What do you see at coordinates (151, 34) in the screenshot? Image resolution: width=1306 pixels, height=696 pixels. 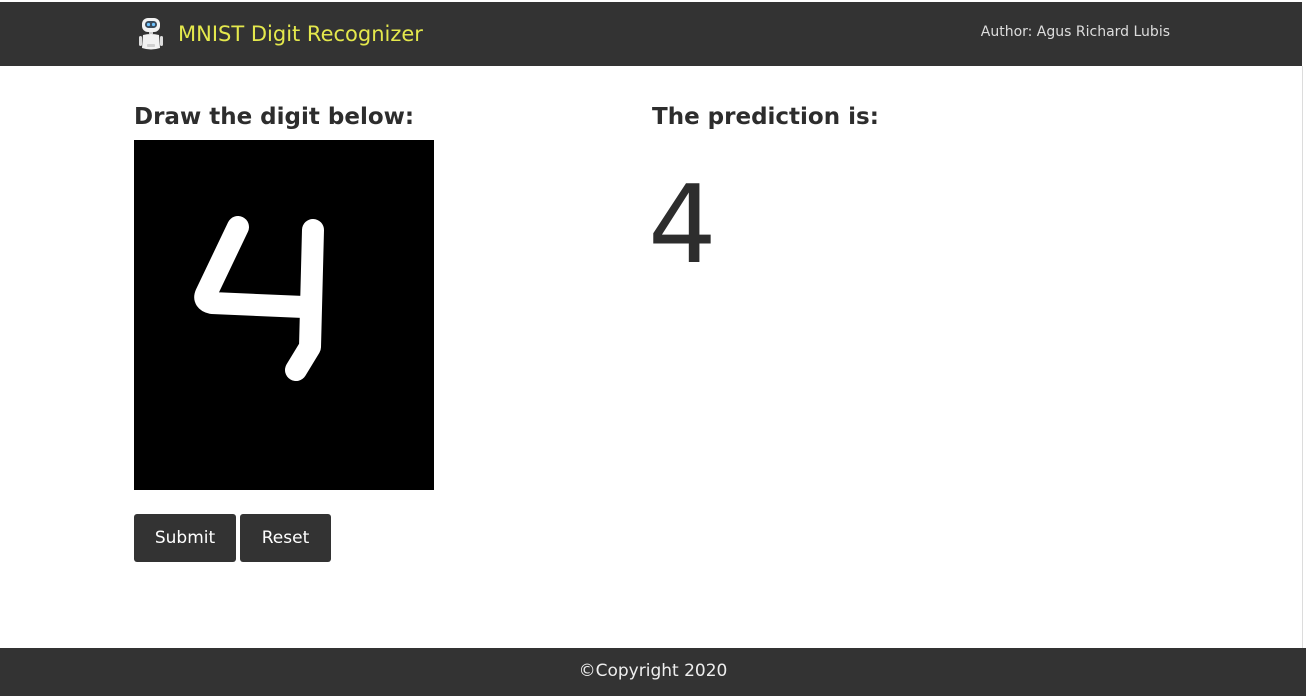 I see `robot-icon` at bounding box center [151, 34].